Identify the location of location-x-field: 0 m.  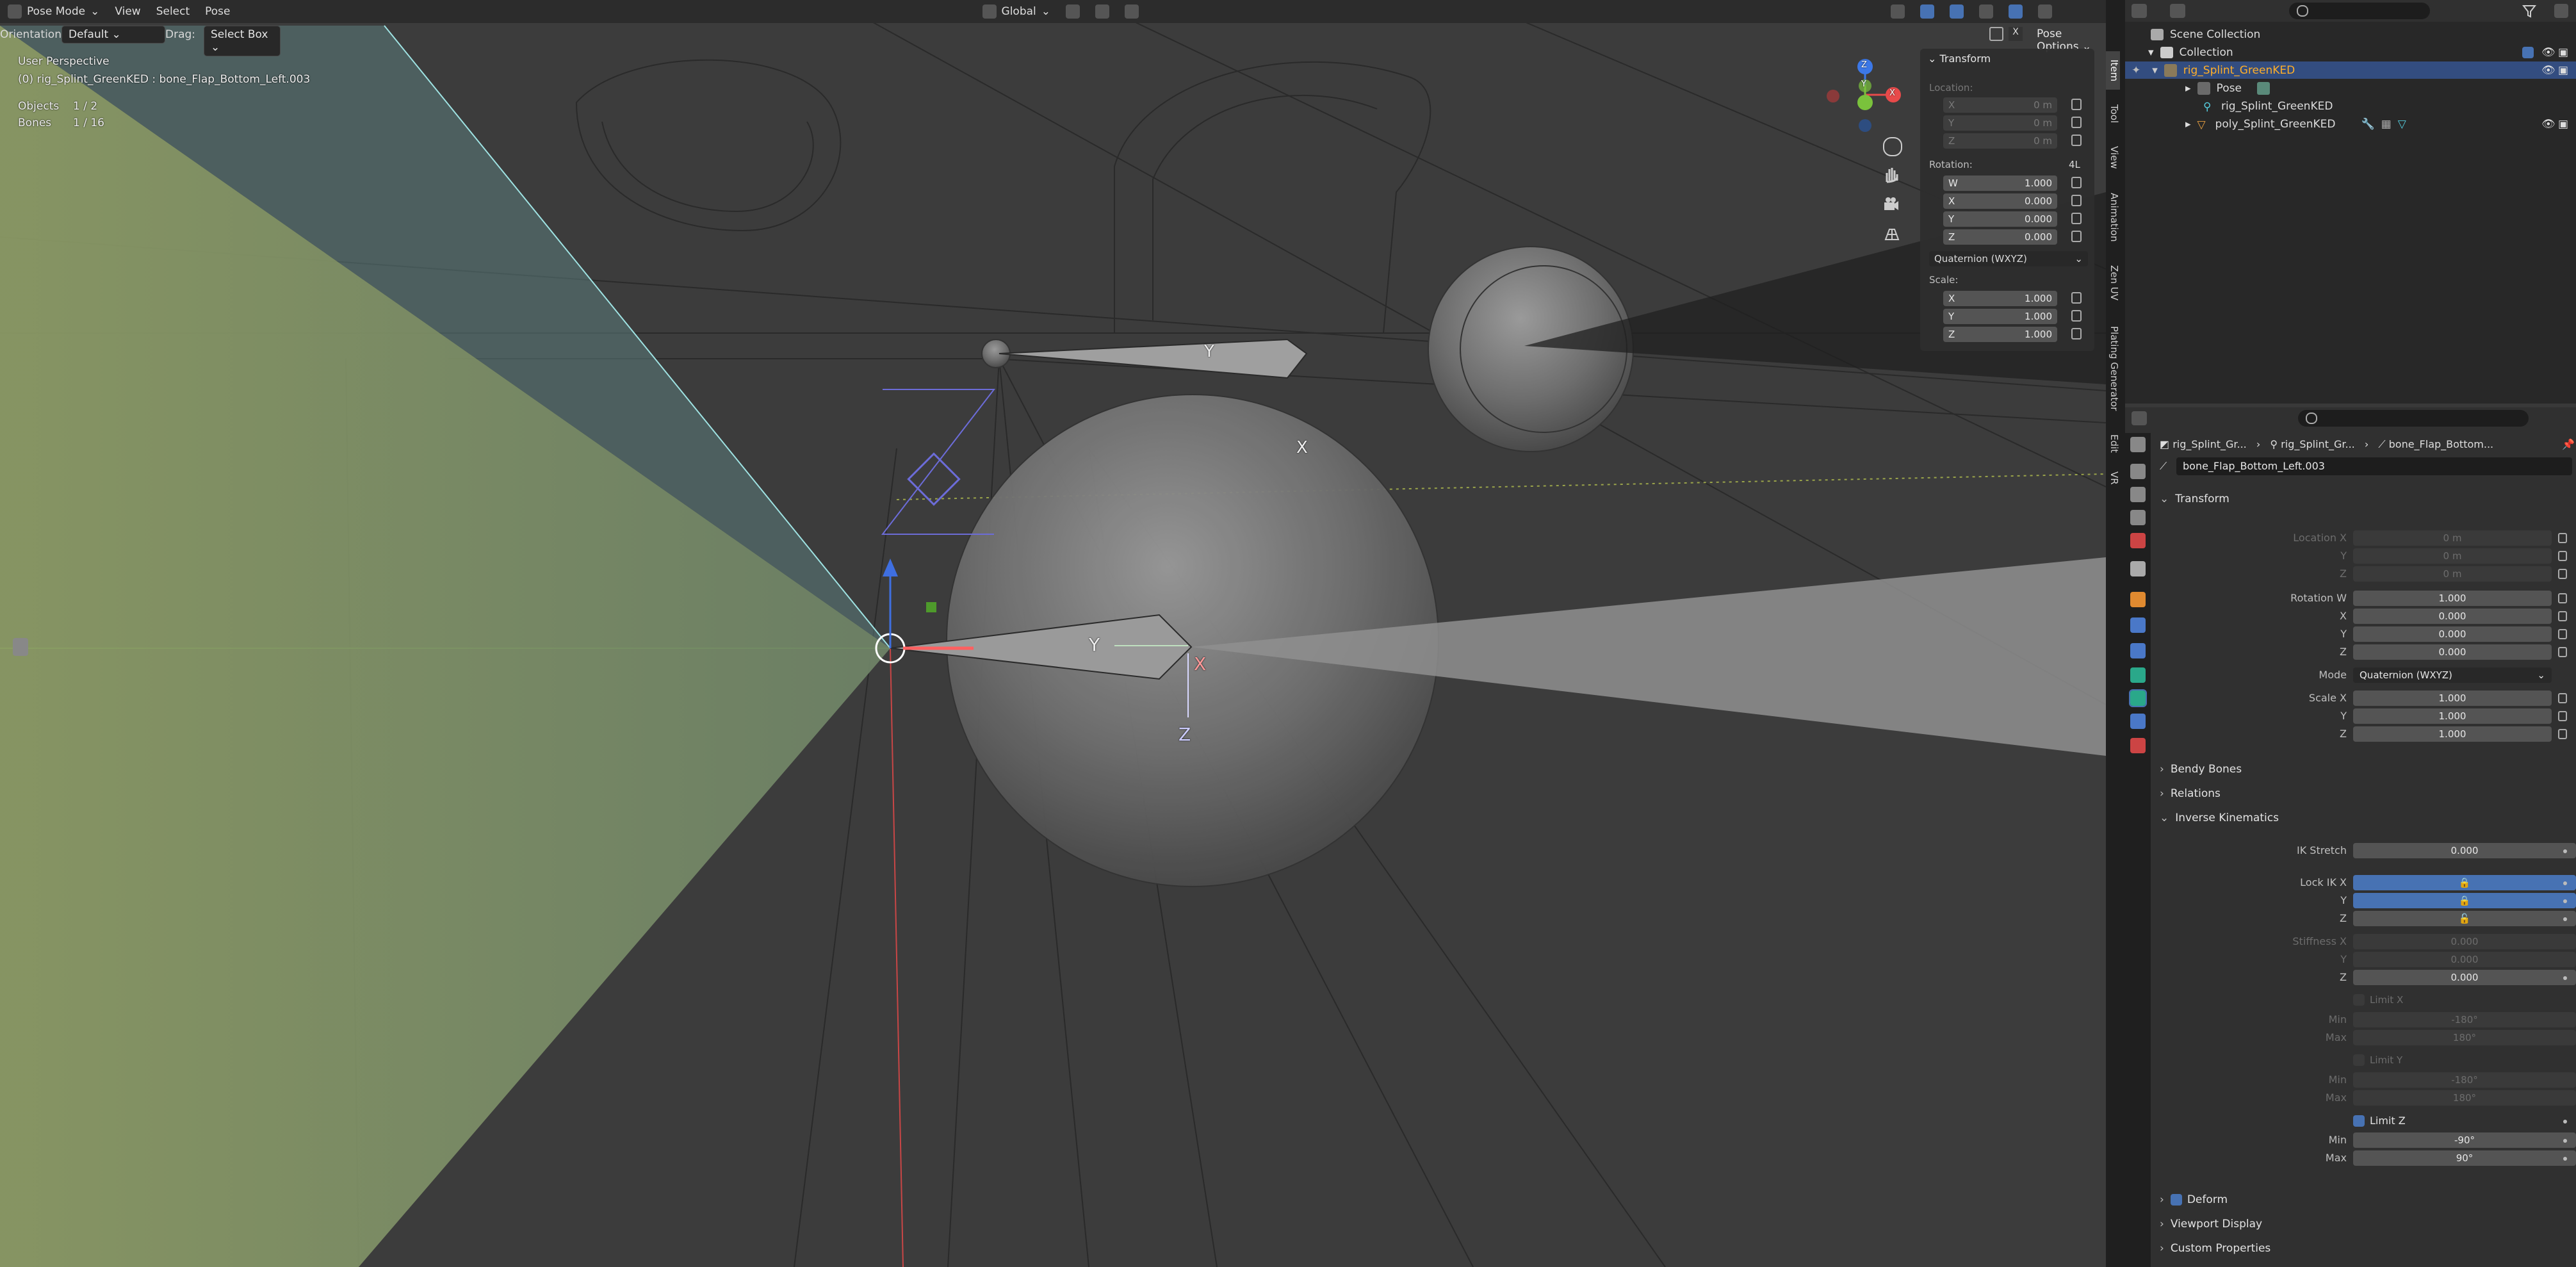
(2452, 538).